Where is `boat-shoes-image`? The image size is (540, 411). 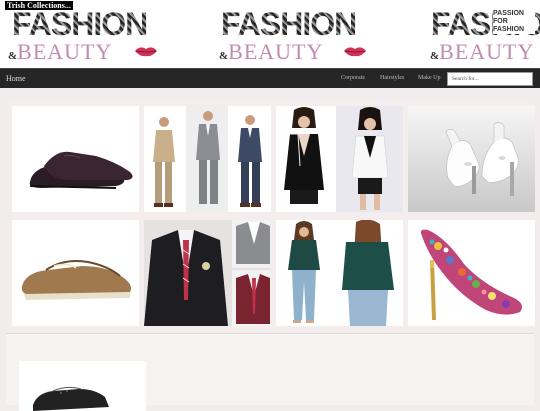
boat-shoes-image is located at coordinates (75, 273).